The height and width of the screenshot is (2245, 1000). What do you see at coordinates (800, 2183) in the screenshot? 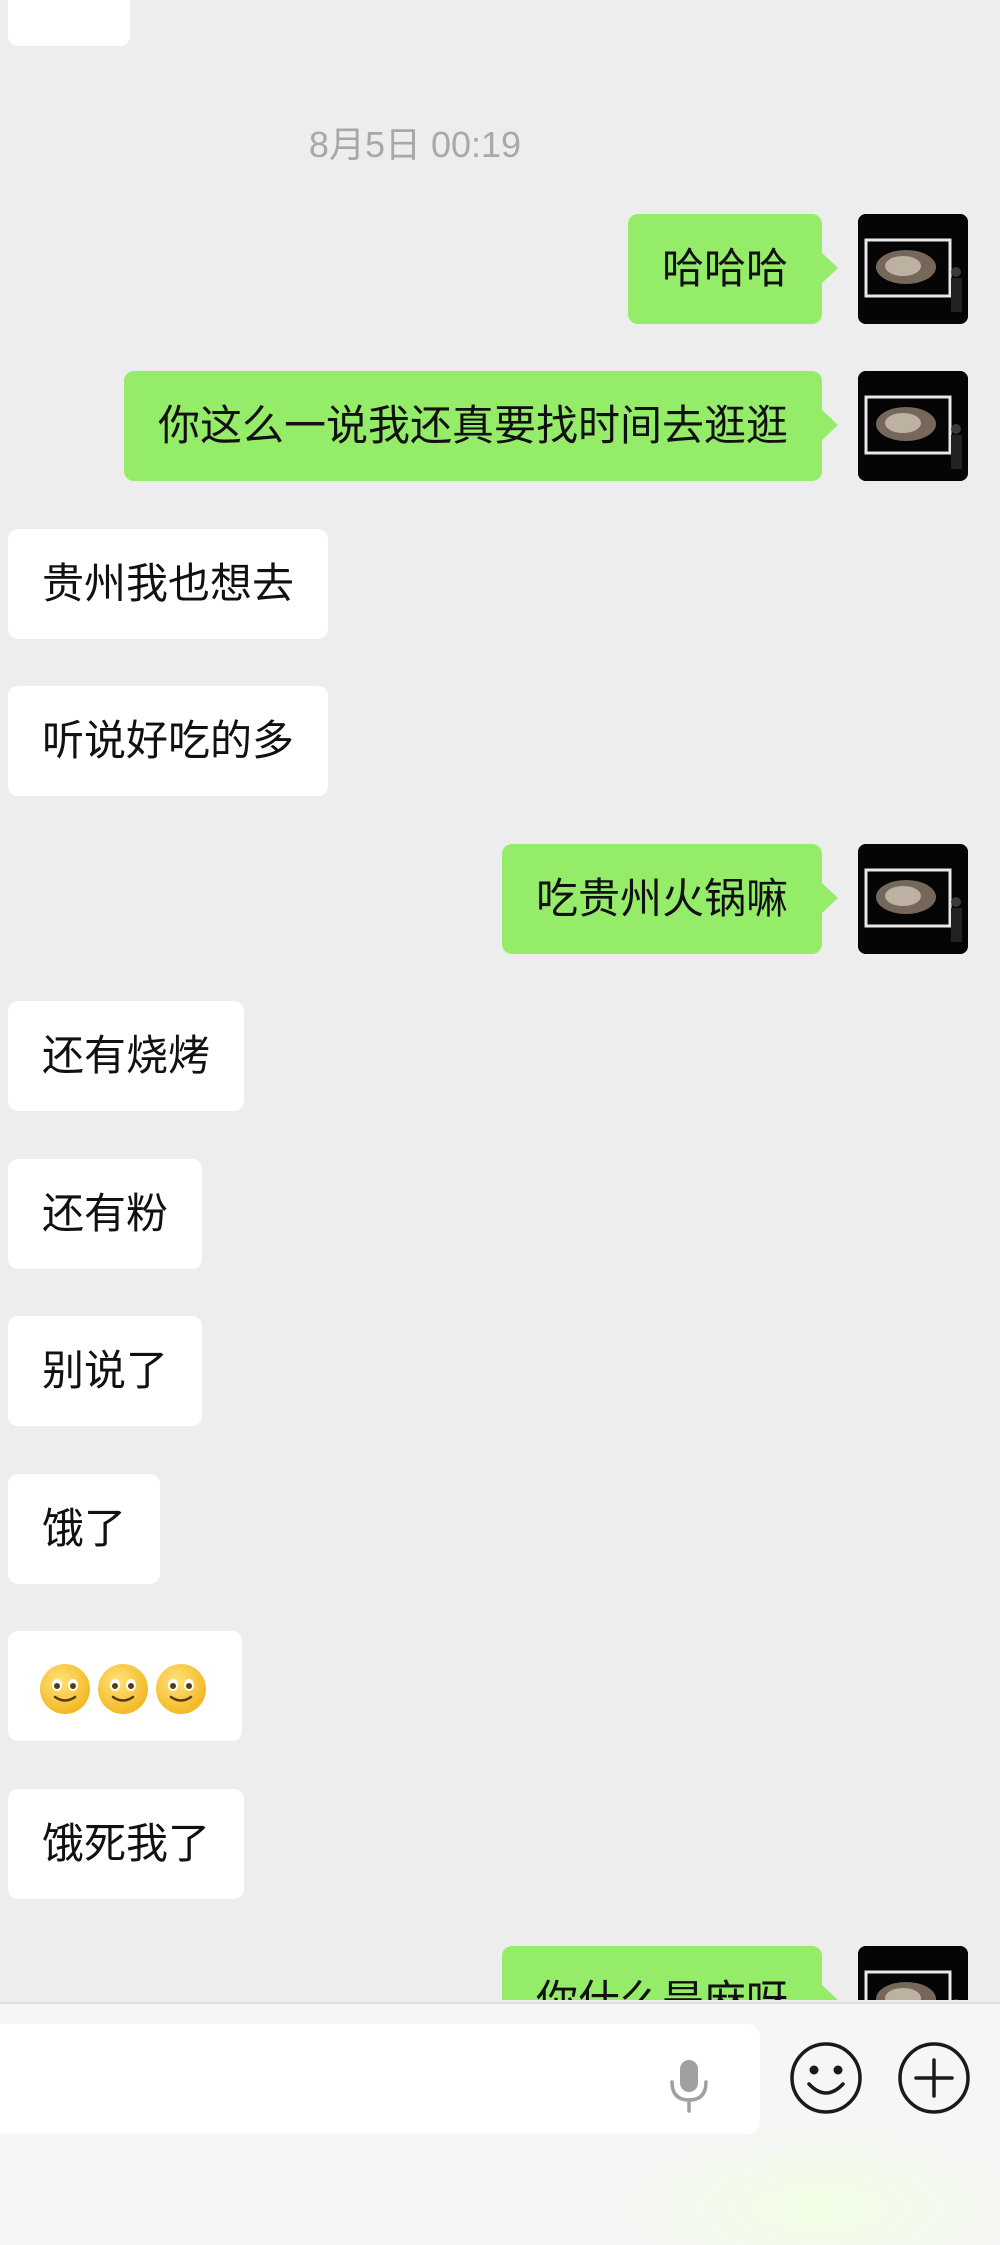
I see `background-glow` at bounding box center [800, 2183].